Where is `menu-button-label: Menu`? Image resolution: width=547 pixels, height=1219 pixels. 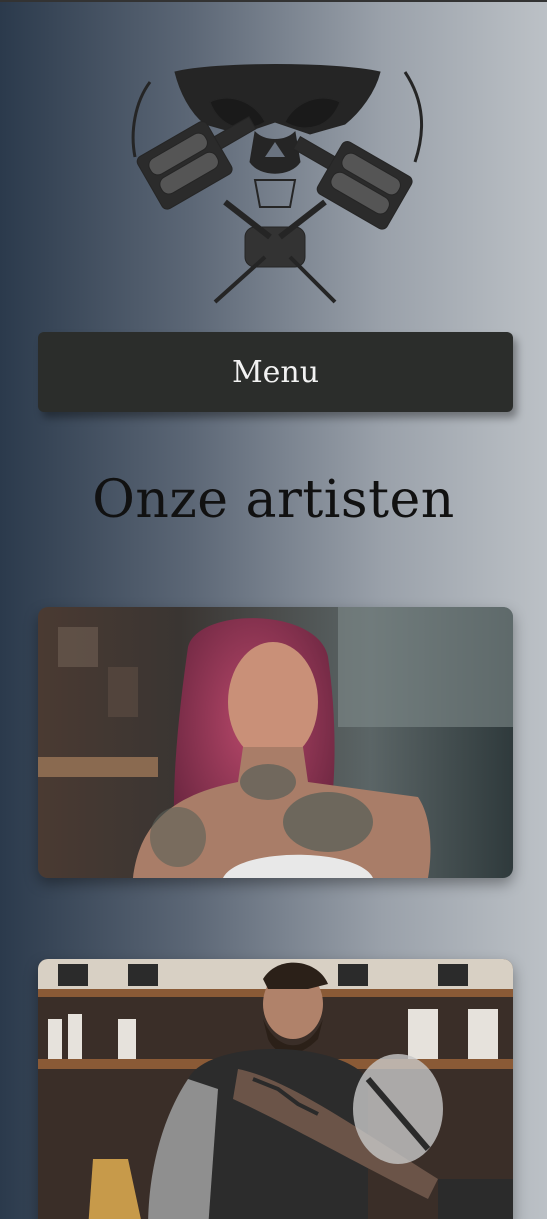 menu-button-label: Menu is located at coordinates (275, 372).